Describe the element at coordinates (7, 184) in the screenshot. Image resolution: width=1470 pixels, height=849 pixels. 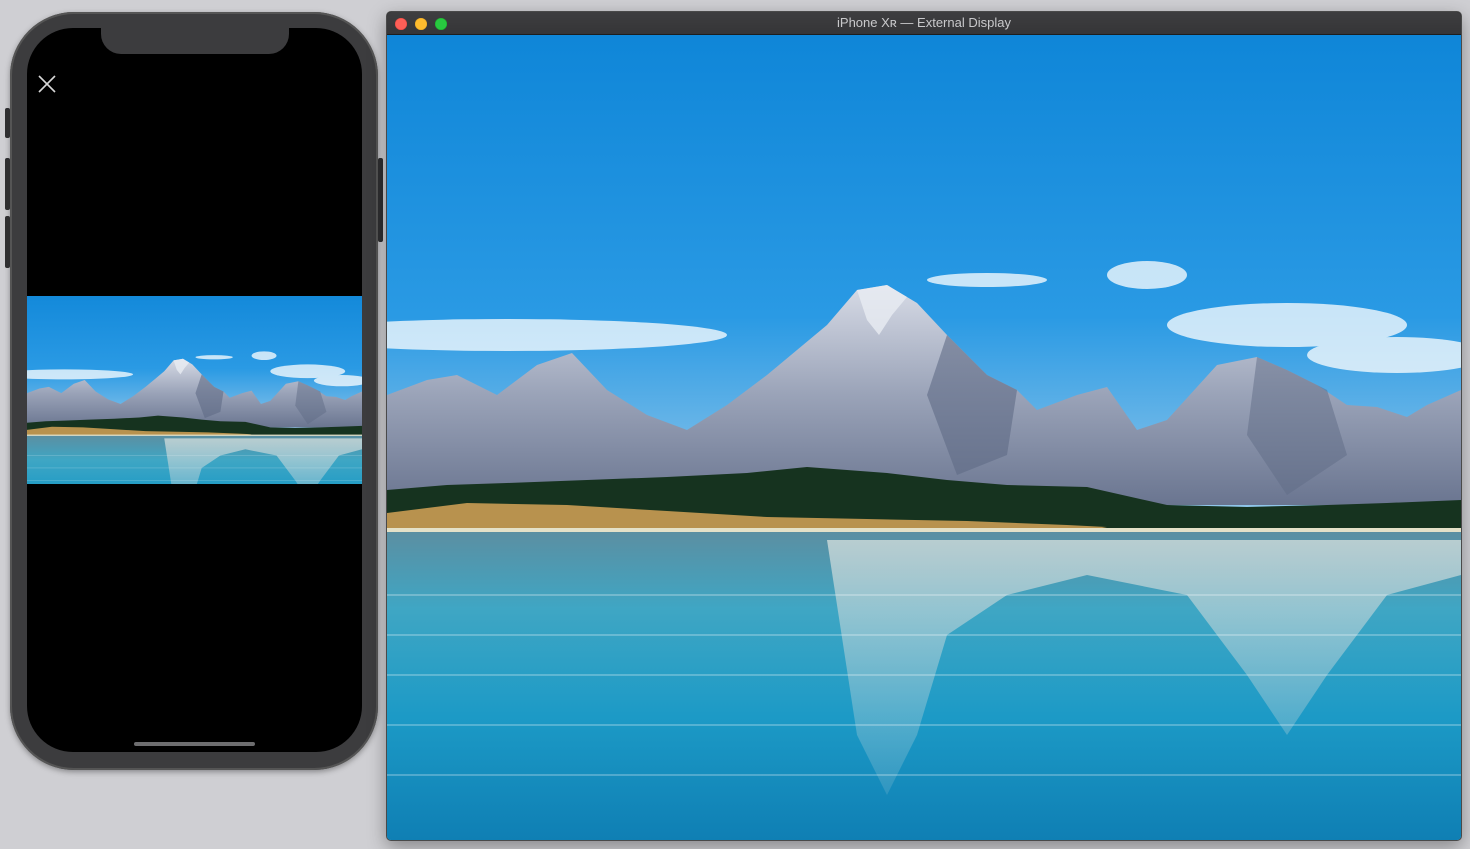
I see `volume-up-button` at that location.